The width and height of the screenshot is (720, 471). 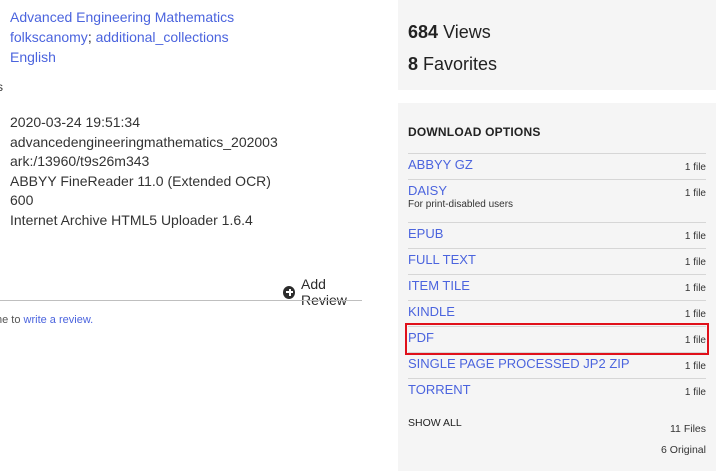 I want to click on language-link: English, so click(x=33, y=57).